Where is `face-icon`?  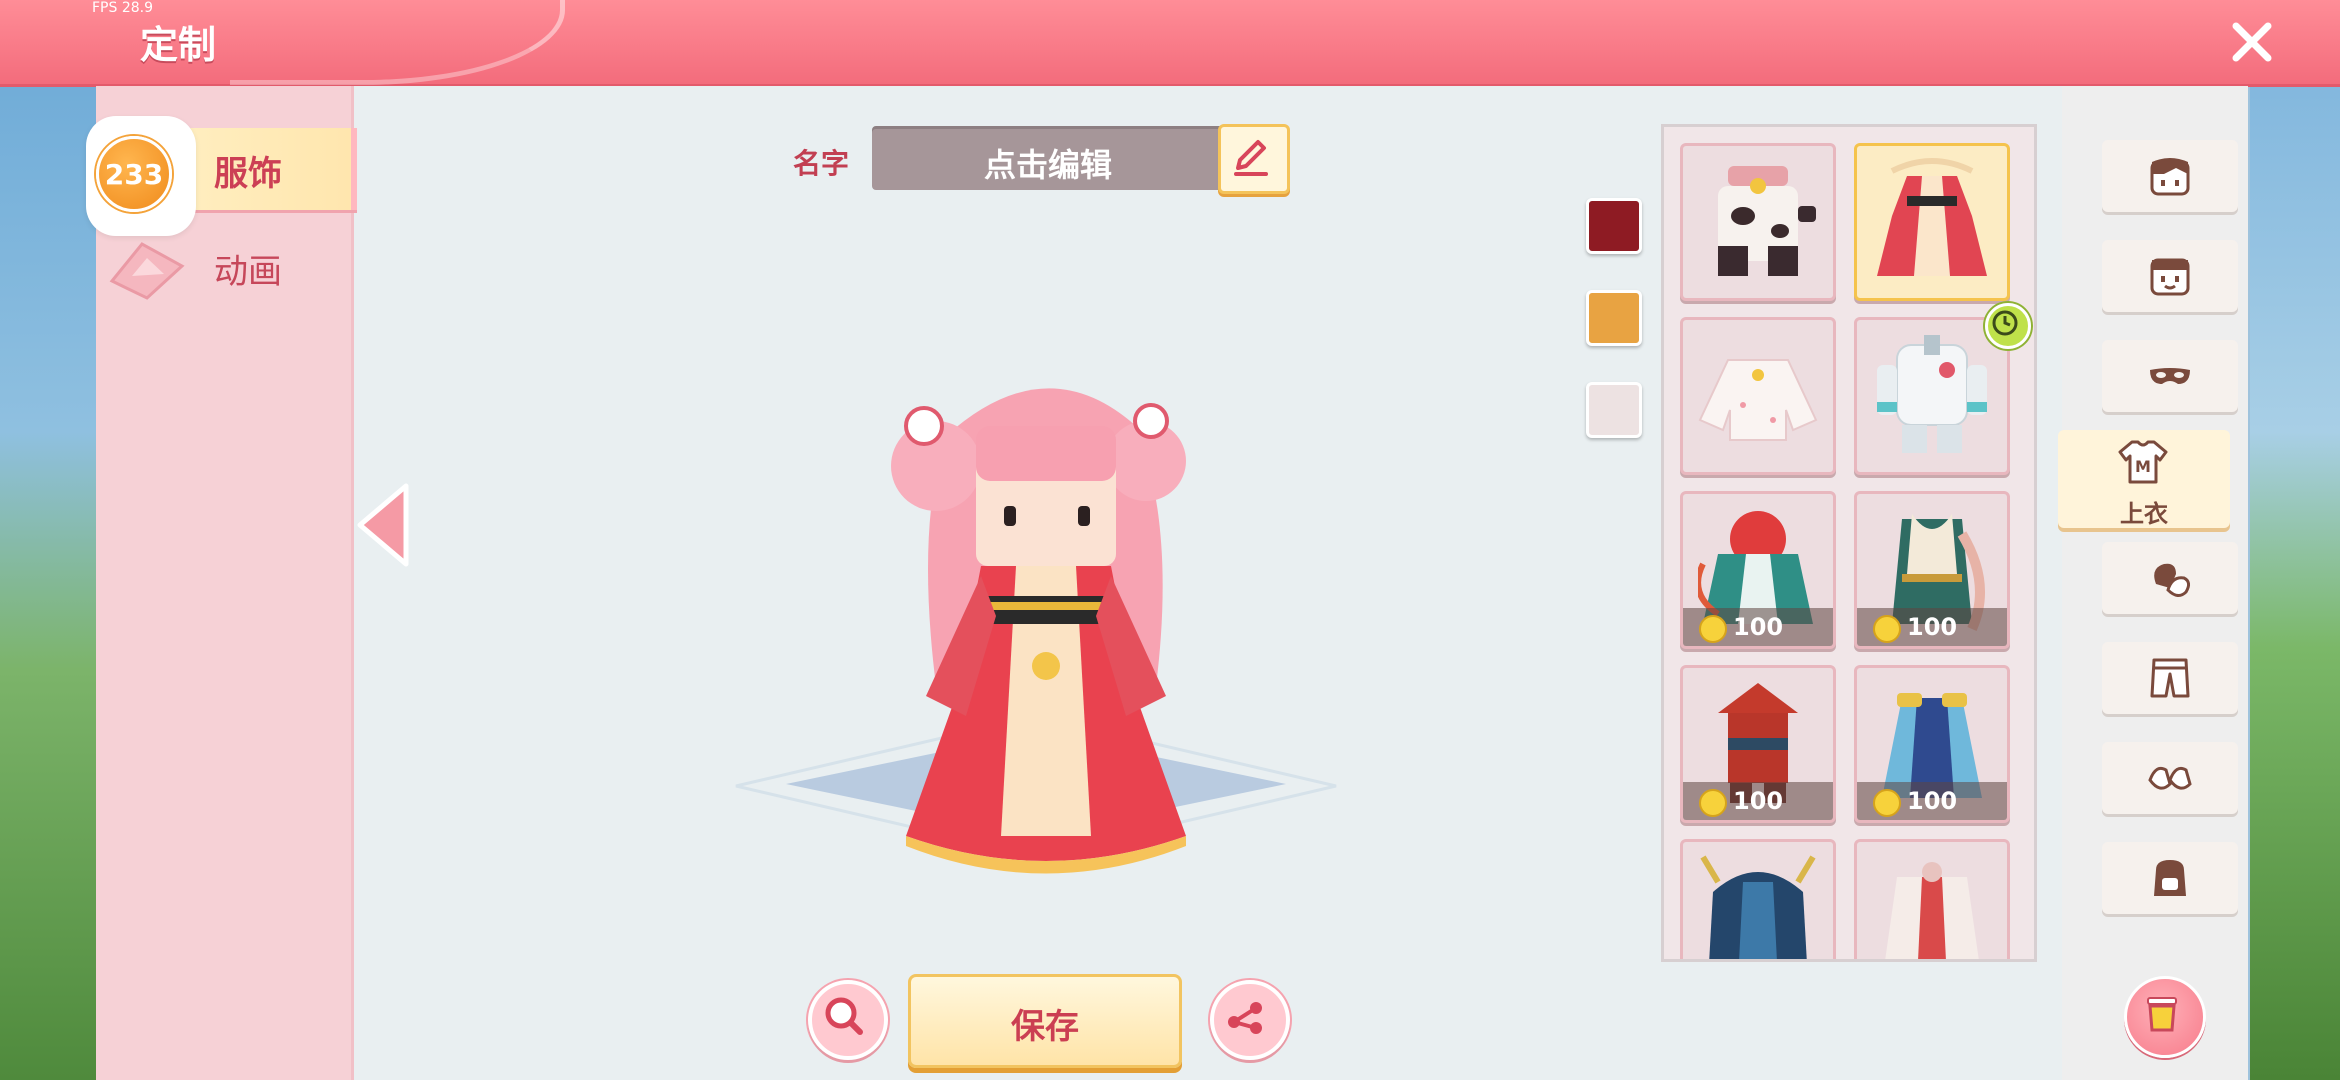
face-icon is located at coordinates (2170, 277).